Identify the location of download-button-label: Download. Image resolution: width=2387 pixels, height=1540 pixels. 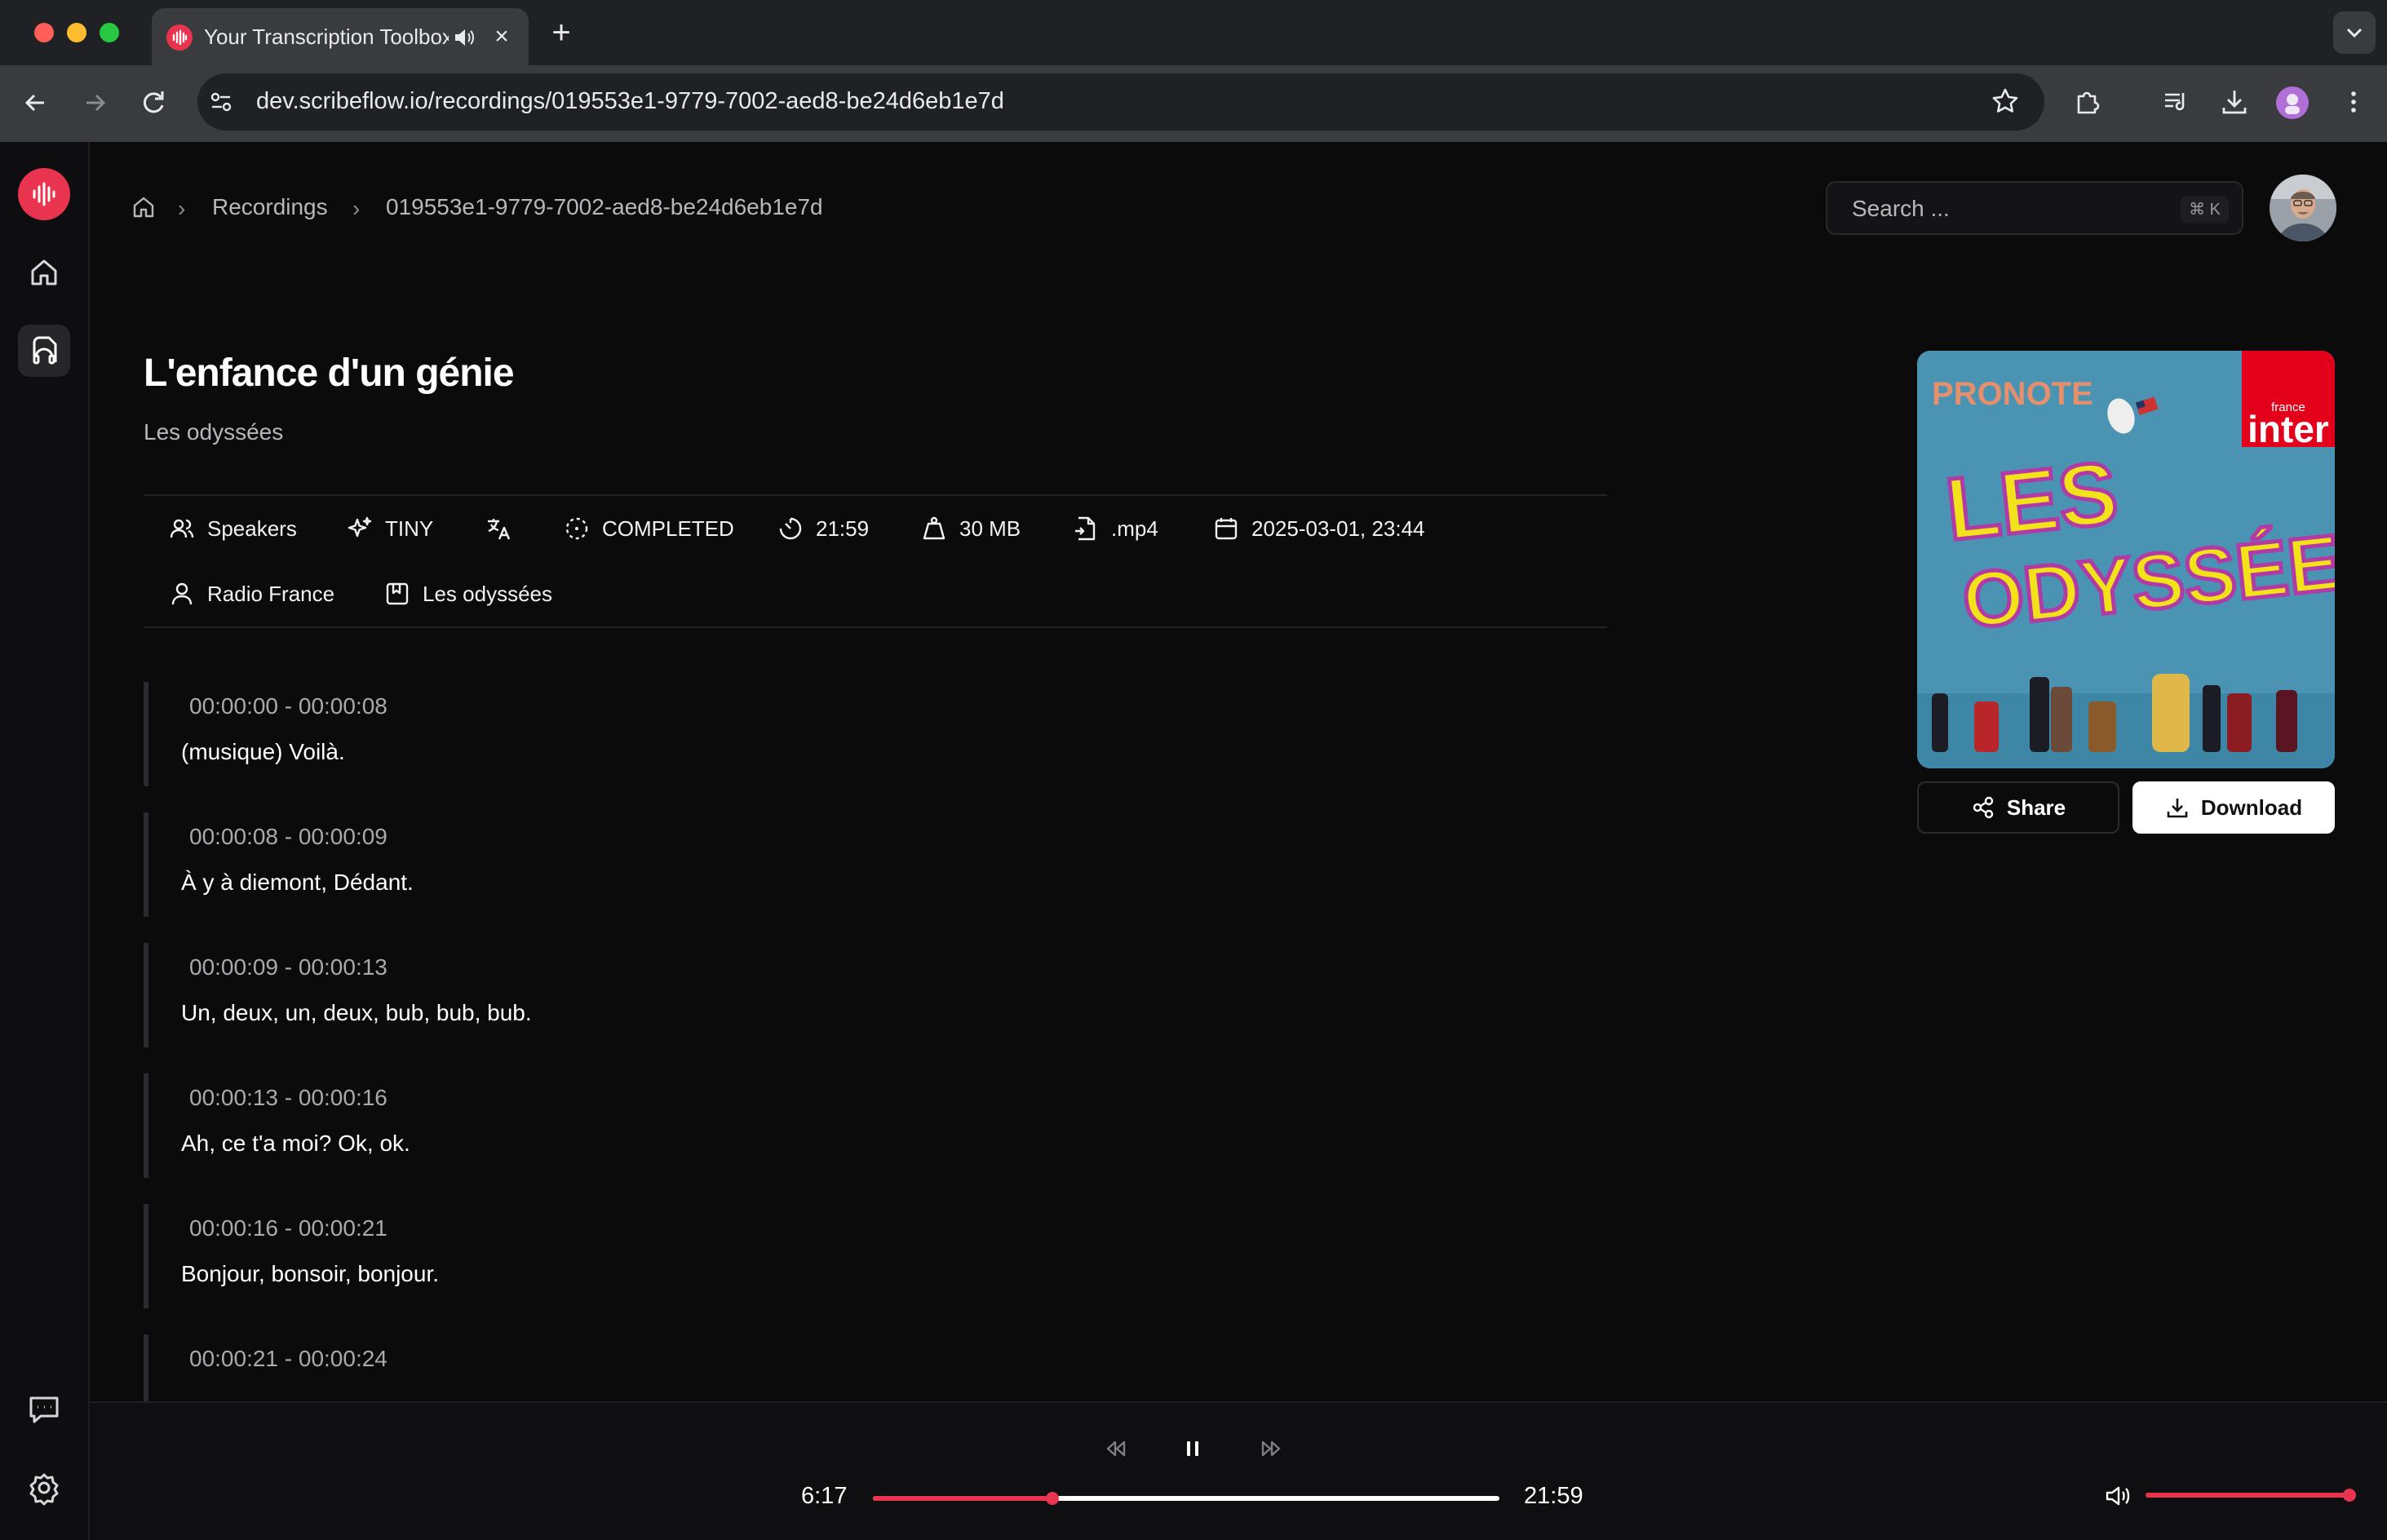
(2251, 807).